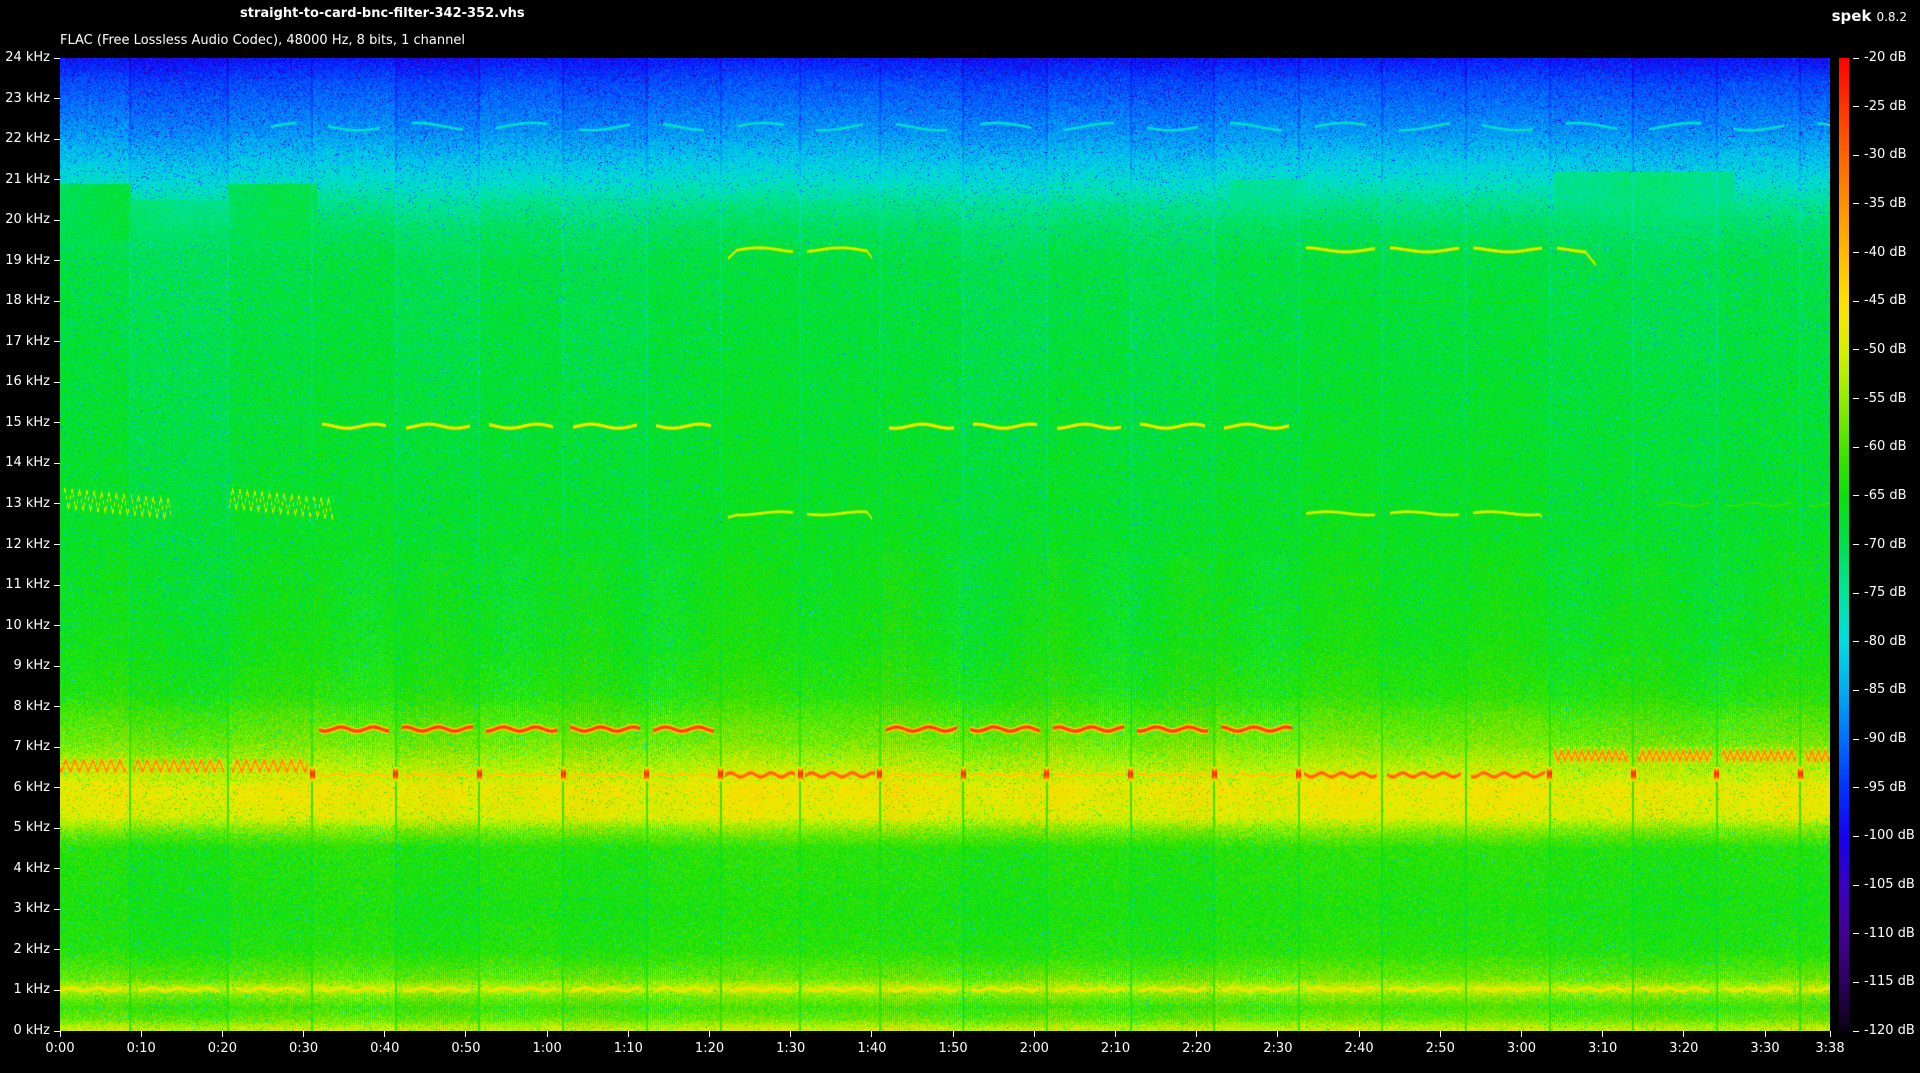  Describe the element at coordinates (27, 220) in the screenshot. I see `freq-tick-label: 20 kHz` at that location.